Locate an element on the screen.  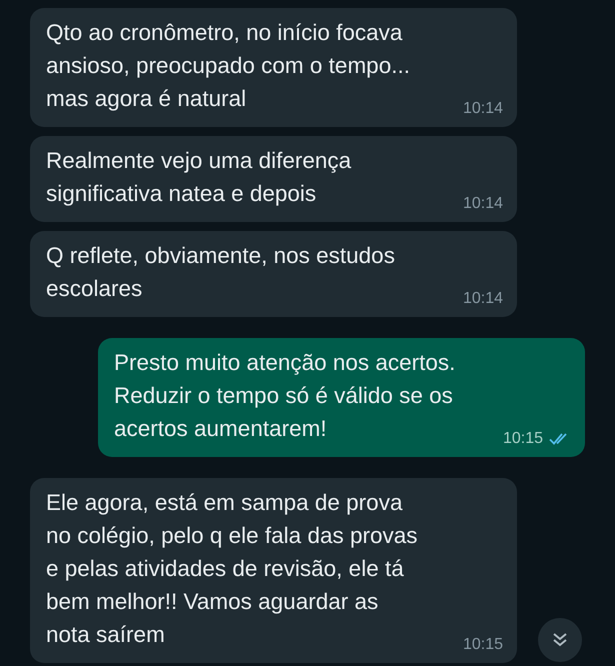
message-text: Presto muito atenção nos acertos. Reduzir o tempo só é válido se os acertos aumentarem! is located at coordinates (285, 396).